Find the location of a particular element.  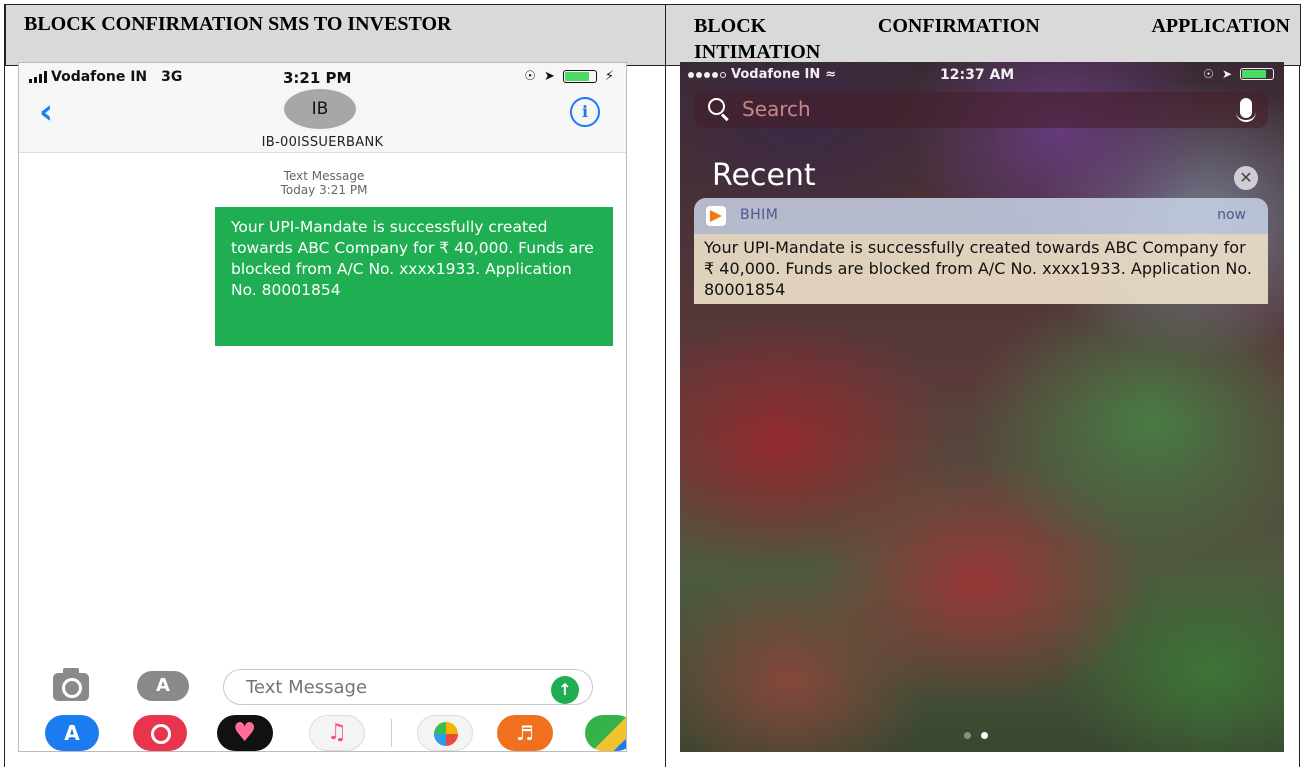

page-indicator is located at coordinates (976, 735).